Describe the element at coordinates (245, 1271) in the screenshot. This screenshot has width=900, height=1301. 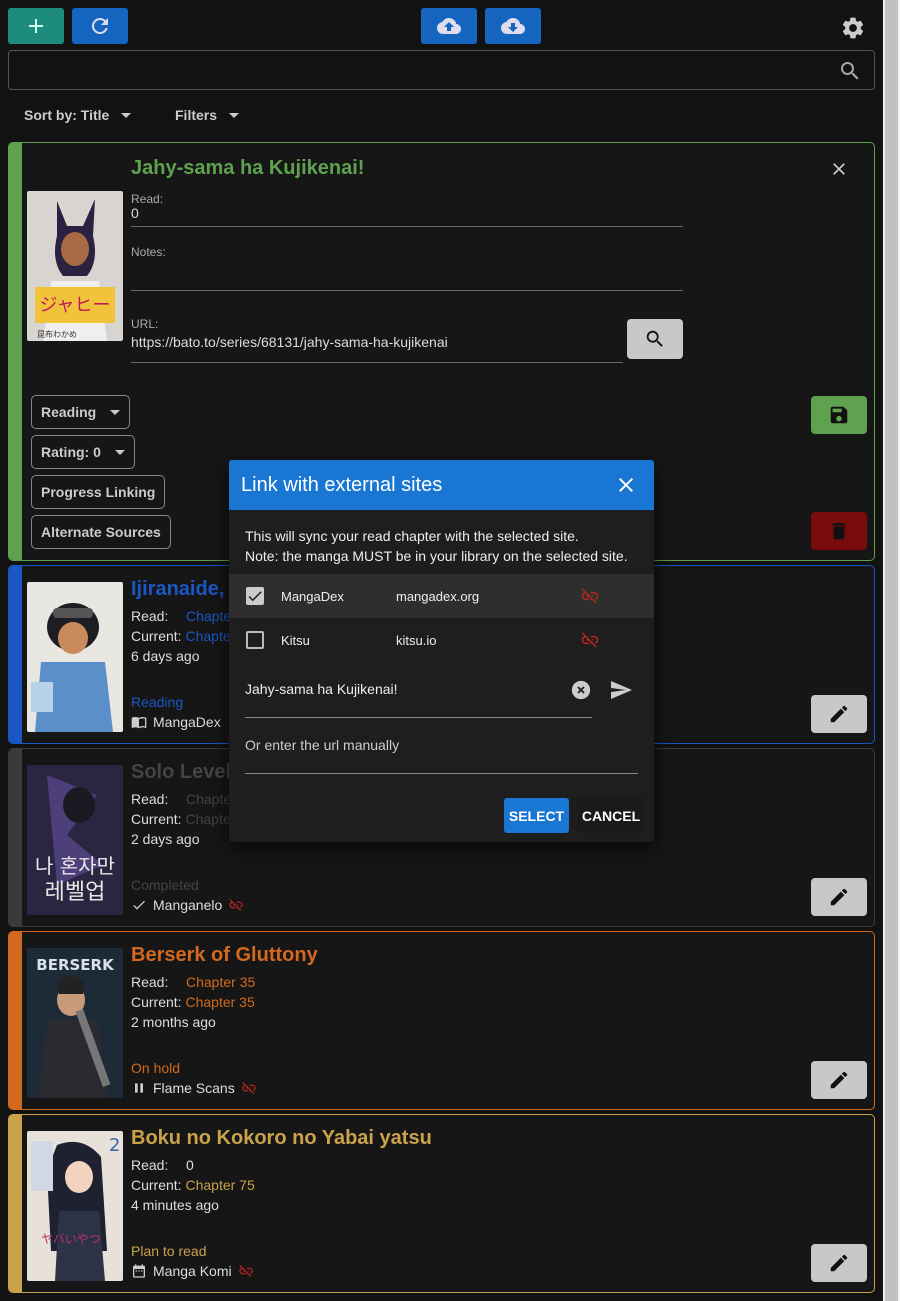
I see `link-off-icon` at that location.